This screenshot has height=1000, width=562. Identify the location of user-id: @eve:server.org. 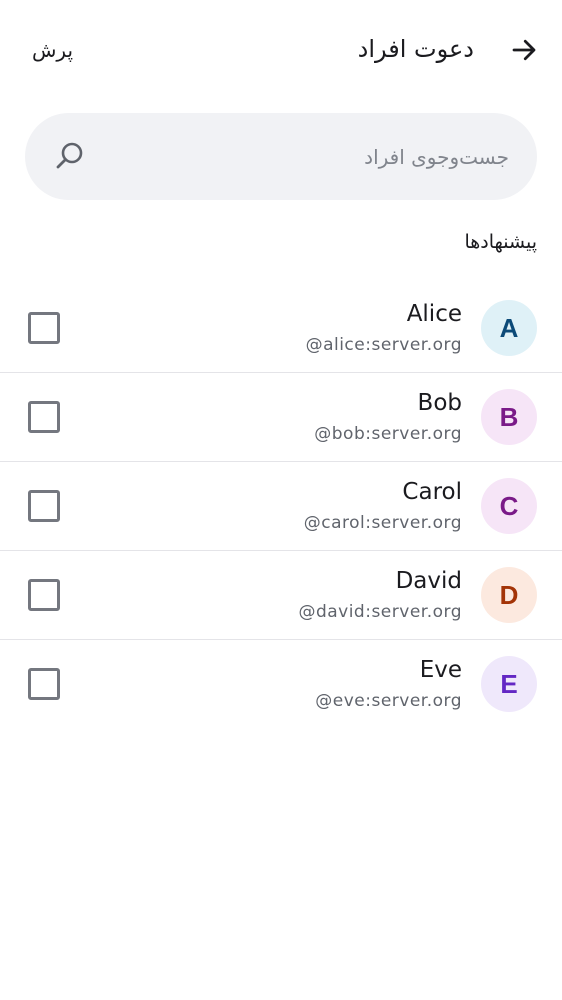
(388, 701).